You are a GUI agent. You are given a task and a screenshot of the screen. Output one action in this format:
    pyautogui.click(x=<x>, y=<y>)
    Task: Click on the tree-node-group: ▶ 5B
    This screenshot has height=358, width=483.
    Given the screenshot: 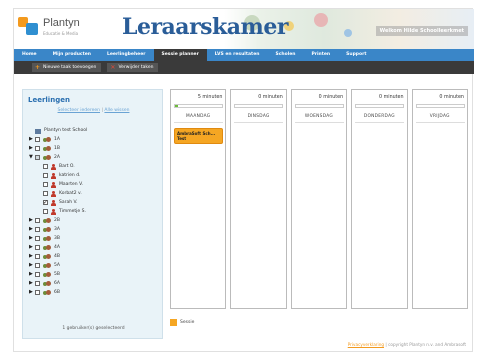 What is the action you would take?
    pyautogui.click(x=94, y=274)
    